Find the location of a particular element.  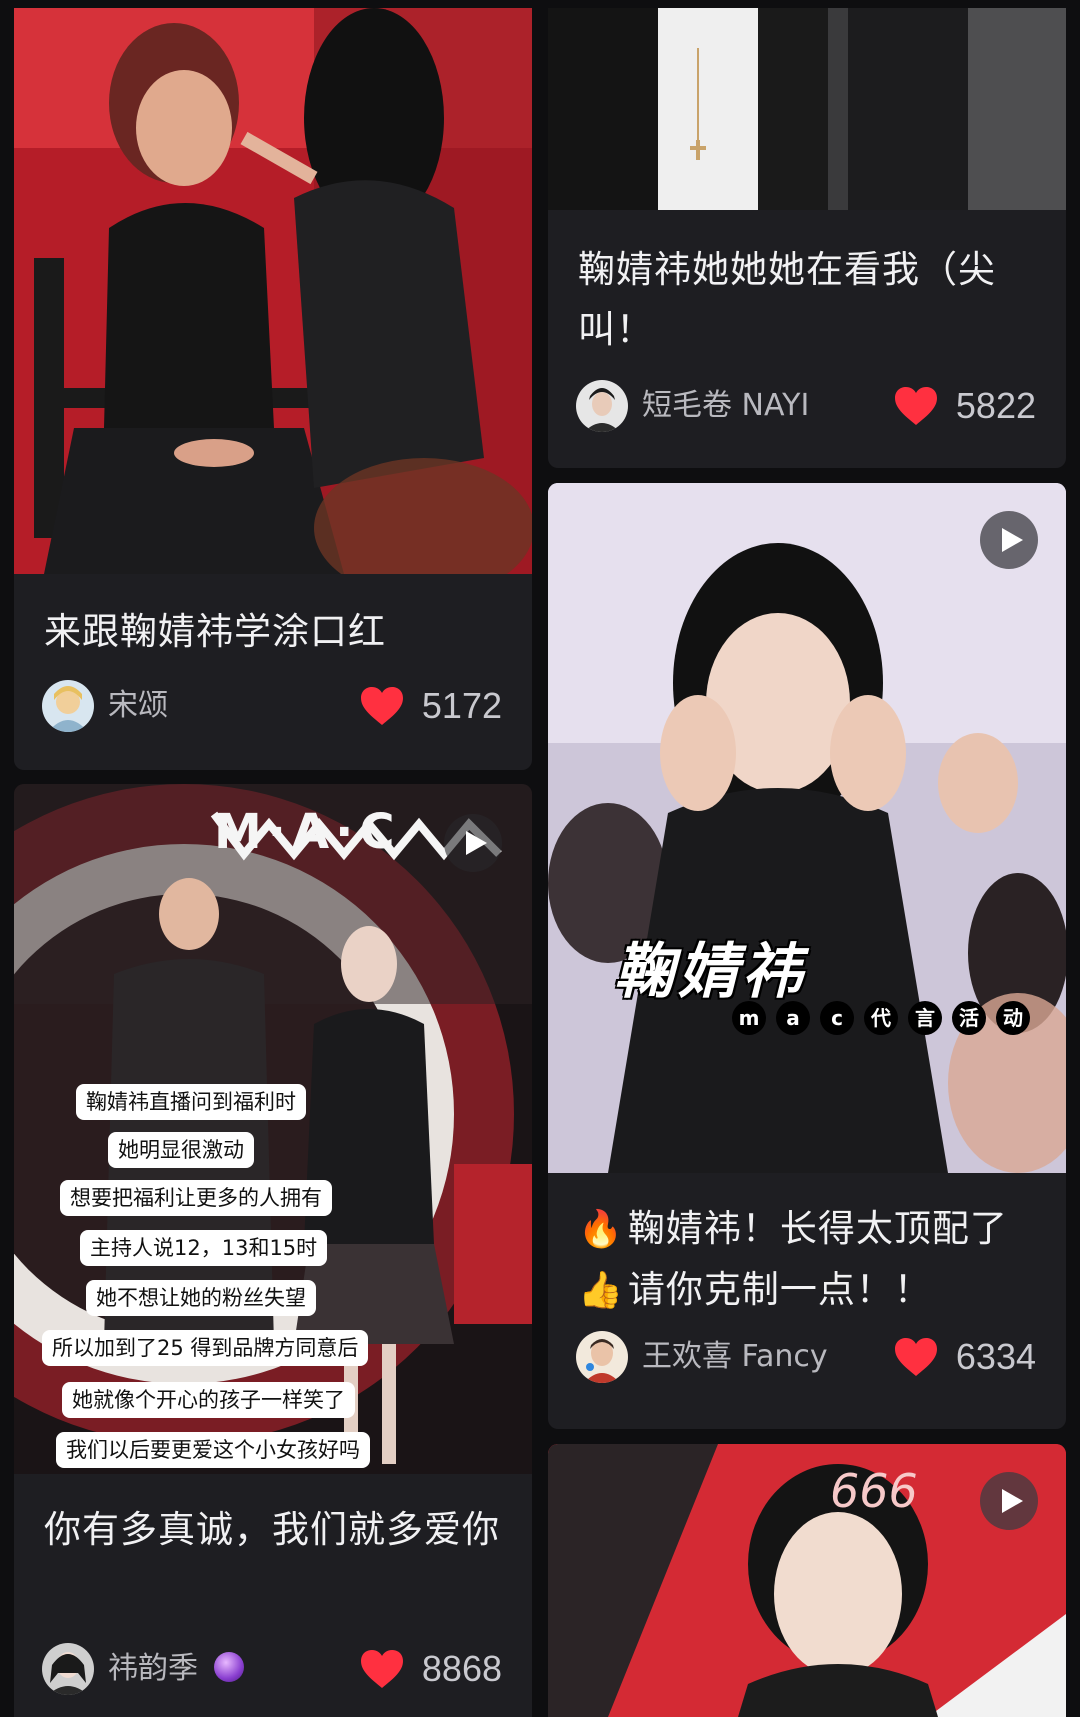

post-title: 来跟鞠婧祎学涂口红 is located at coordinates (274, 632).